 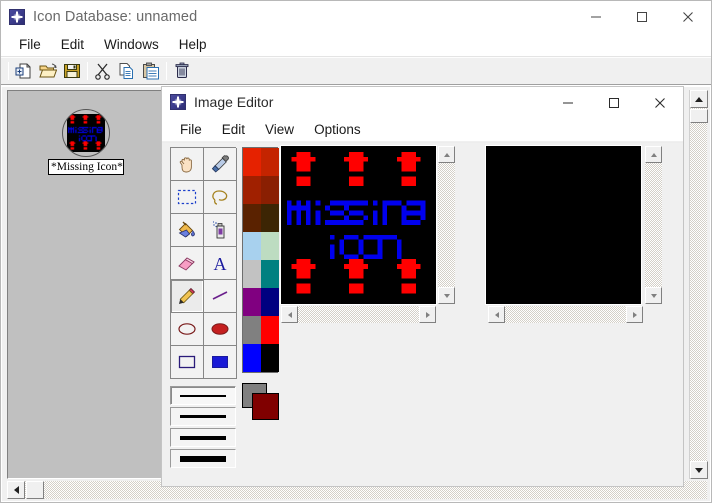 I want to click on edit-canvas, so click(x=358, y=225).